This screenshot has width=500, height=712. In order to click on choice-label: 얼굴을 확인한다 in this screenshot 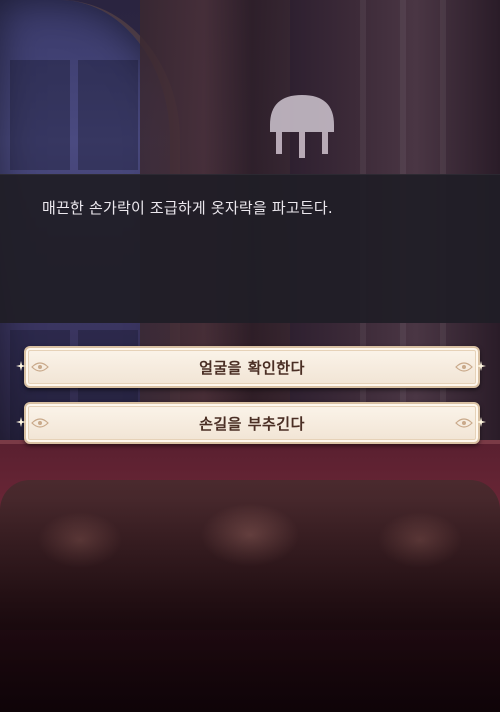, I will do `click(252, 367)`.